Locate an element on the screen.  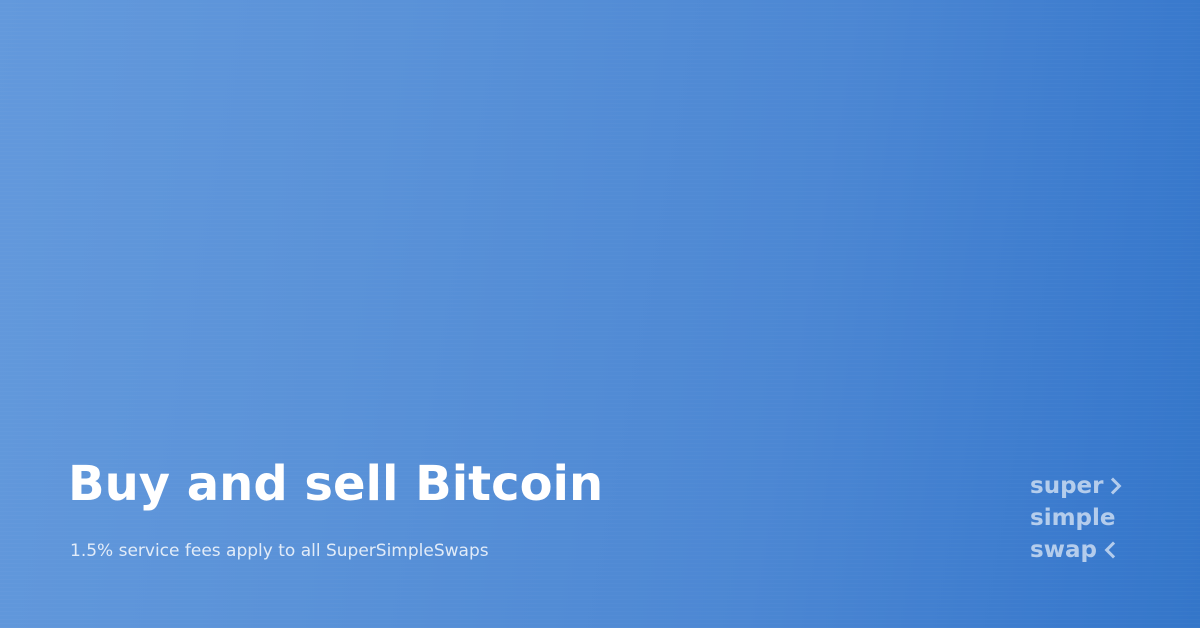
chevron-left-icon is located at coordinates (1113, 550).